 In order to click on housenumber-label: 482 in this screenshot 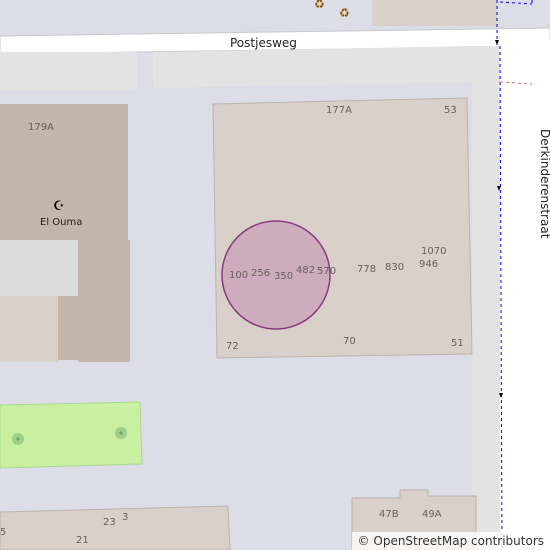, I will do `click(306, 270)`.